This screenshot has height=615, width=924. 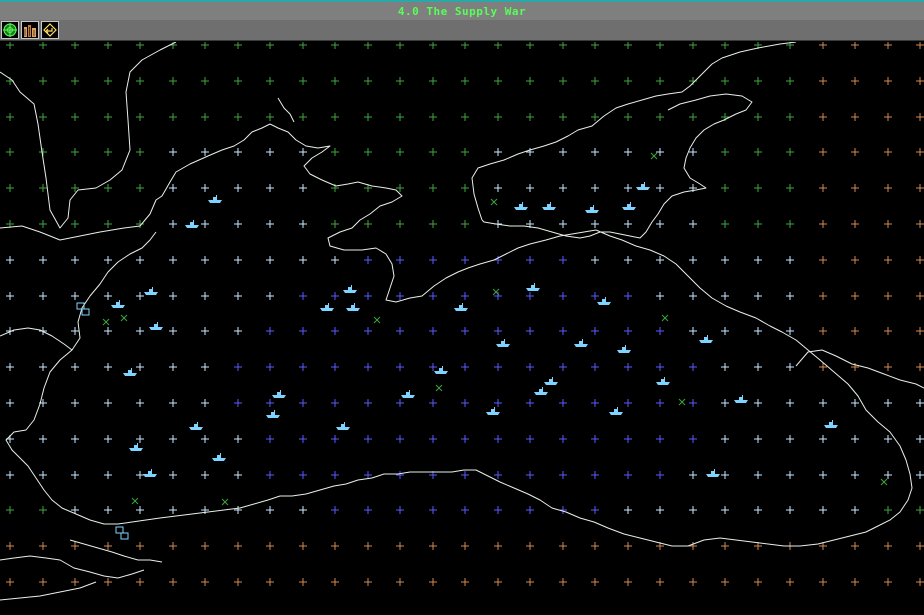 I want to click on title-bar: 4.0 The Supply War, so click(x=462, y=10).